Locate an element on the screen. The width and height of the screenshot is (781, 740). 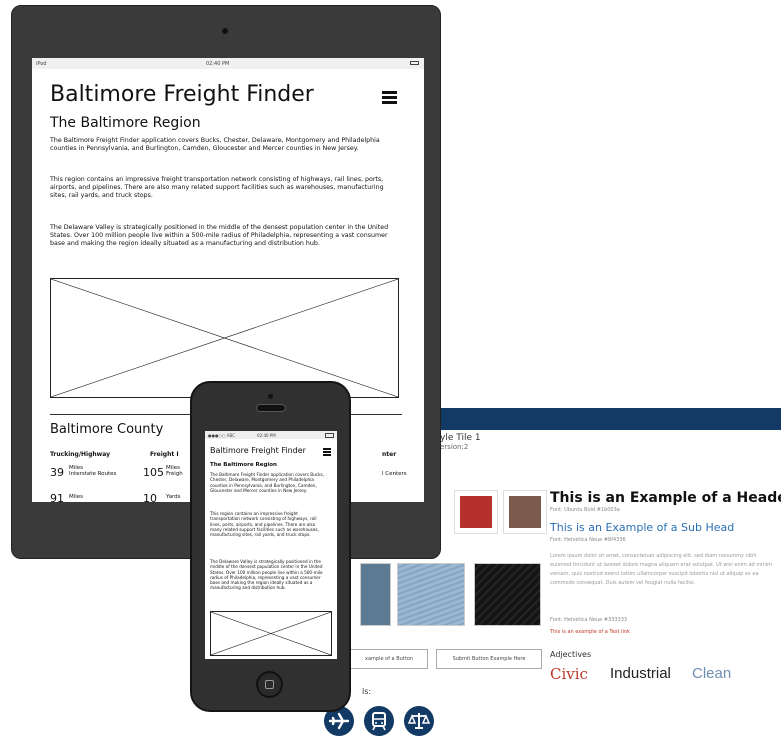
texture-swatch-dark-carbon is located at coordinates (507, 594).